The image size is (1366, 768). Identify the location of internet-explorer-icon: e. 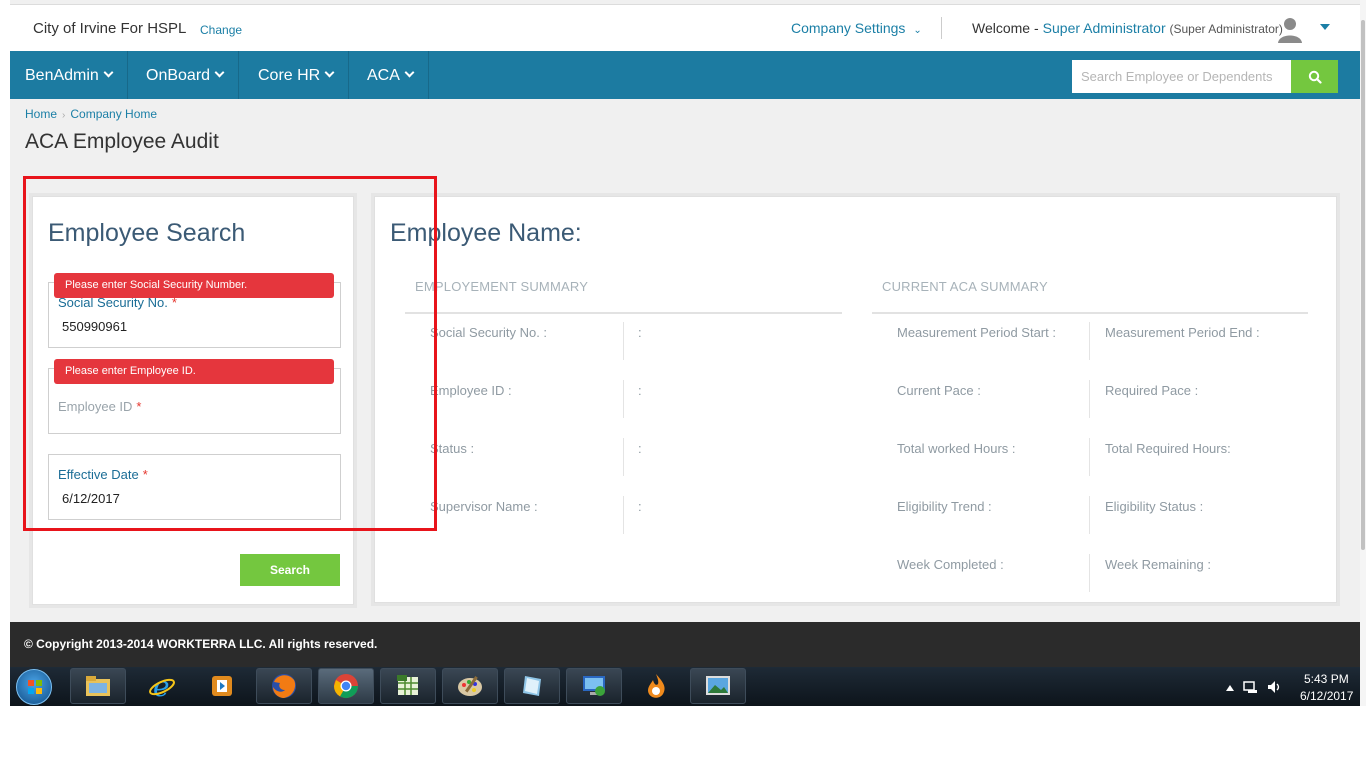
(162, 686).